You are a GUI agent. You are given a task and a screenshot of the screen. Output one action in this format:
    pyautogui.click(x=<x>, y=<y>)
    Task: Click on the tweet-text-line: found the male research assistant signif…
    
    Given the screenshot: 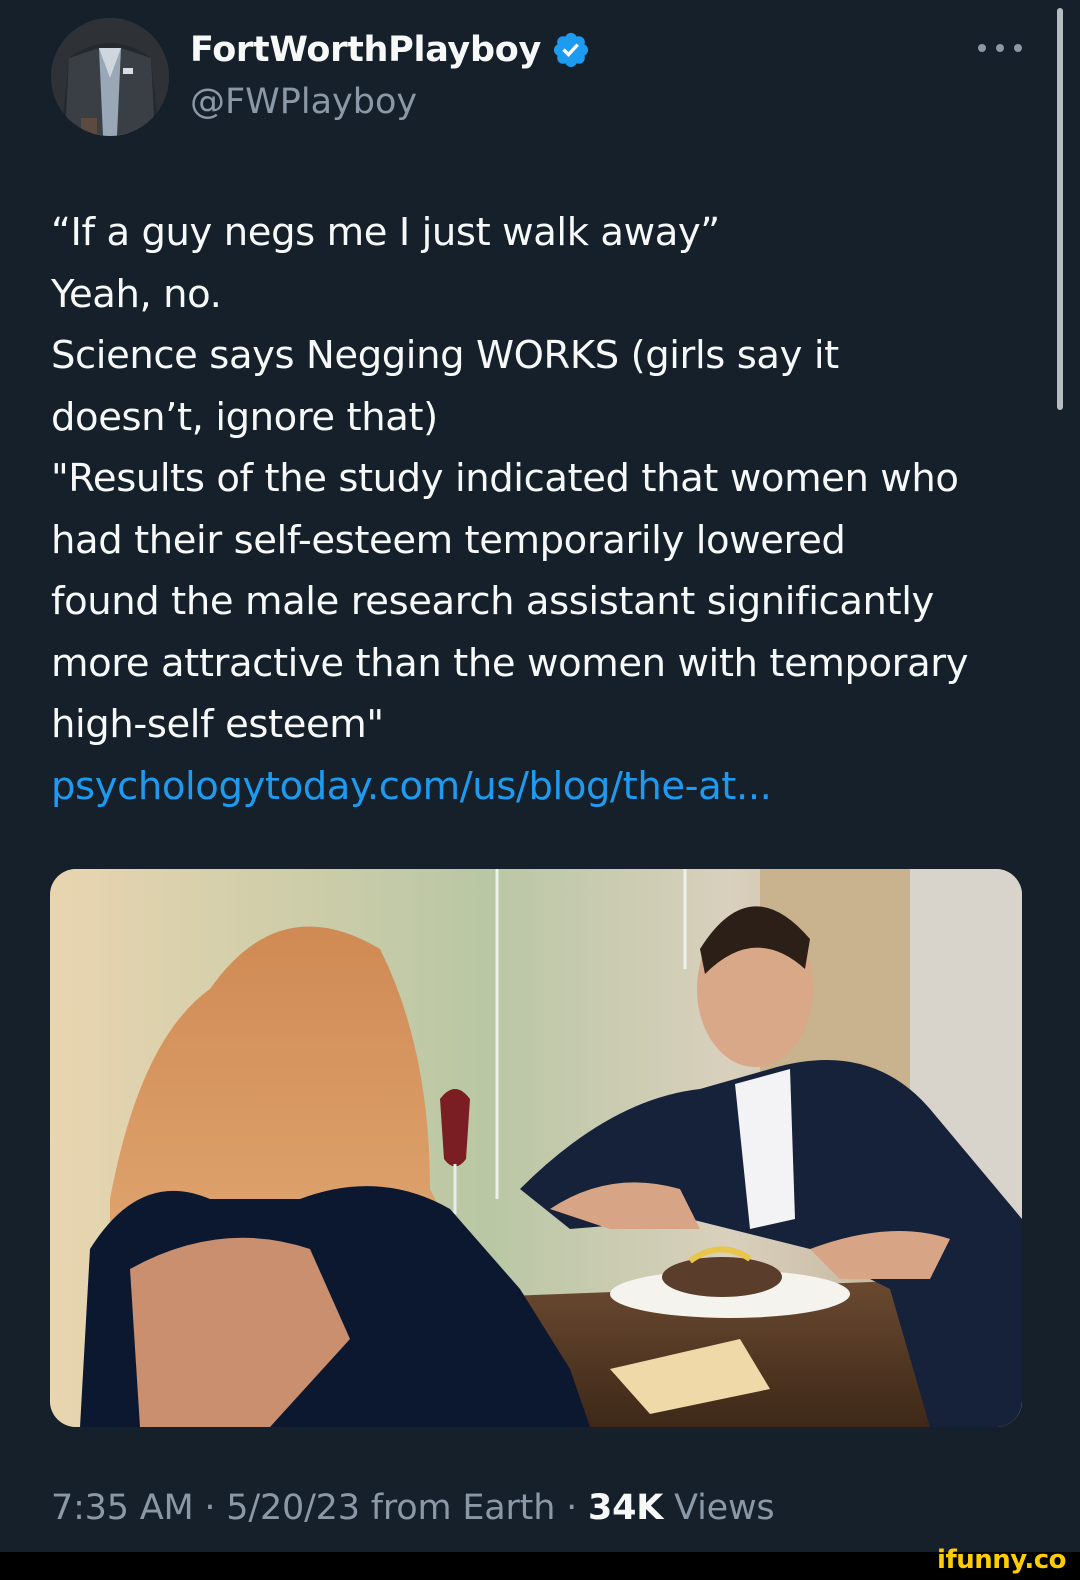 What is the action you would take?
    pyautogui.click(x=492, y=601)
    